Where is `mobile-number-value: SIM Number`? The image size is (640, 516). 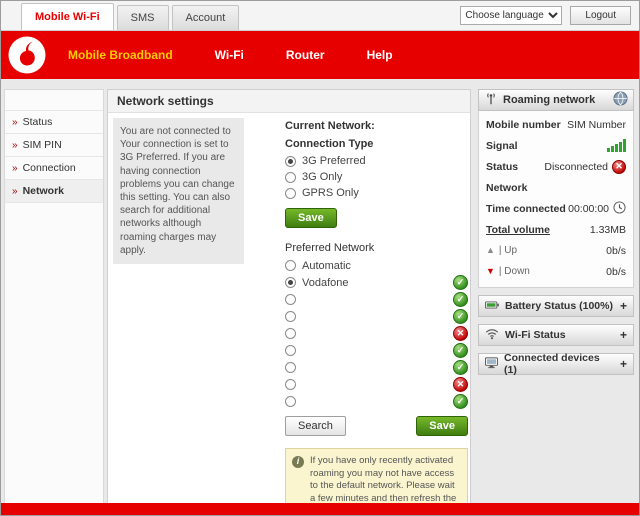 mobile-number-value: SIM Number is located at coordinates (596, 124).